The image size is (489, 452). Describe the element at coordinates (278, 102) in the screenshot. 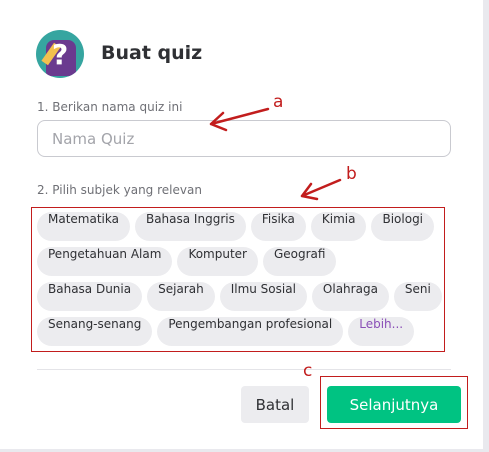

I see `annotation-label-a: a` at that location.